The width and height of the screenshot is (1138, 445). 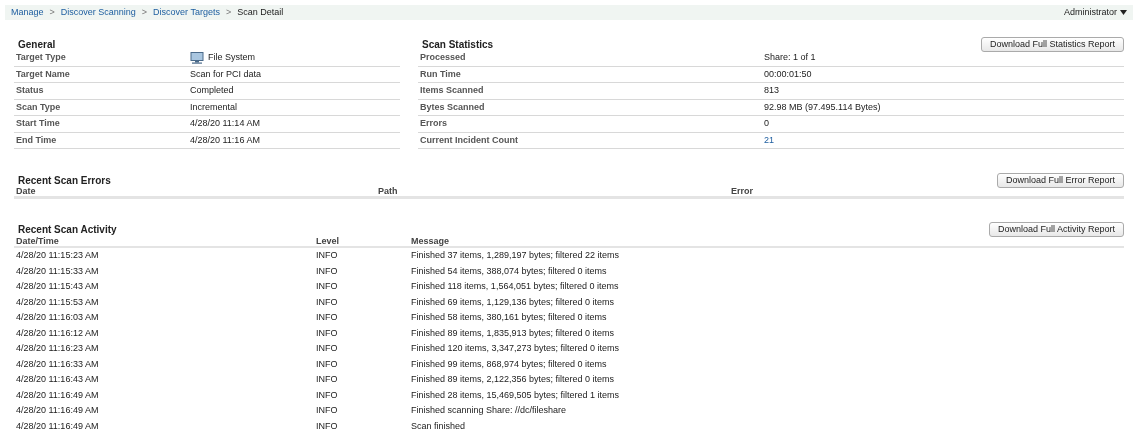 What do you see at coordinates (57, 286) in the screenshot?
I see `table-cell-text: 4/28/20 11:15:43 AM` at bounding box center [57, 286].